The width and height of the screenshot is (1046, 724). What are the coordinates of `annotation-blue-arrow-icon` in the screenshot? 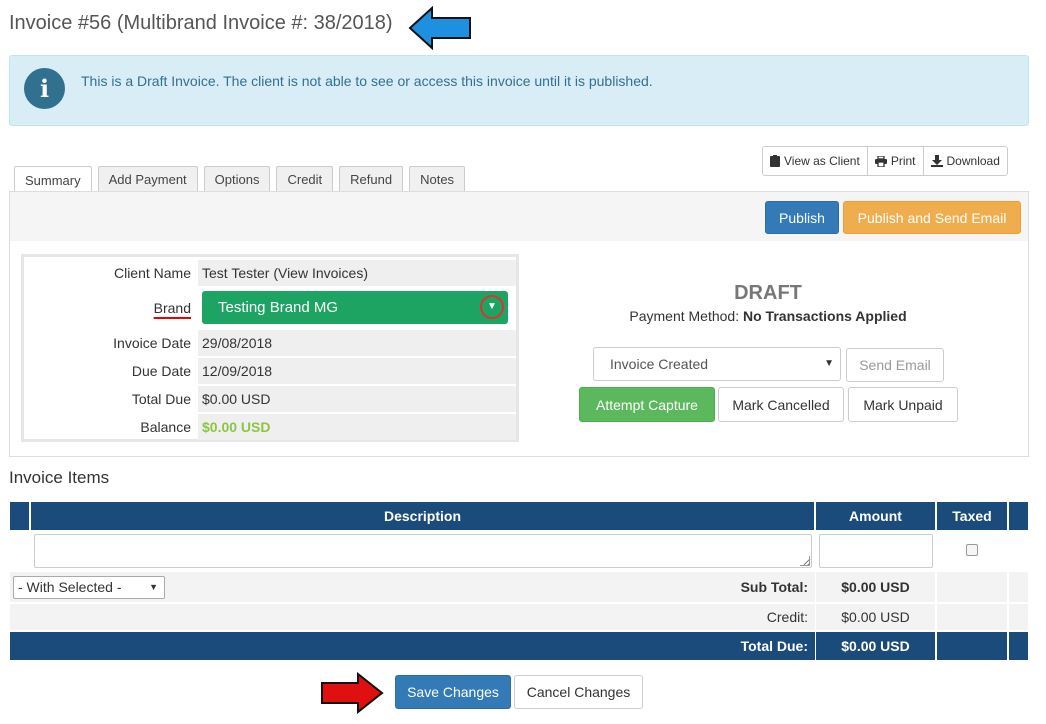 It's located at (439, 28).